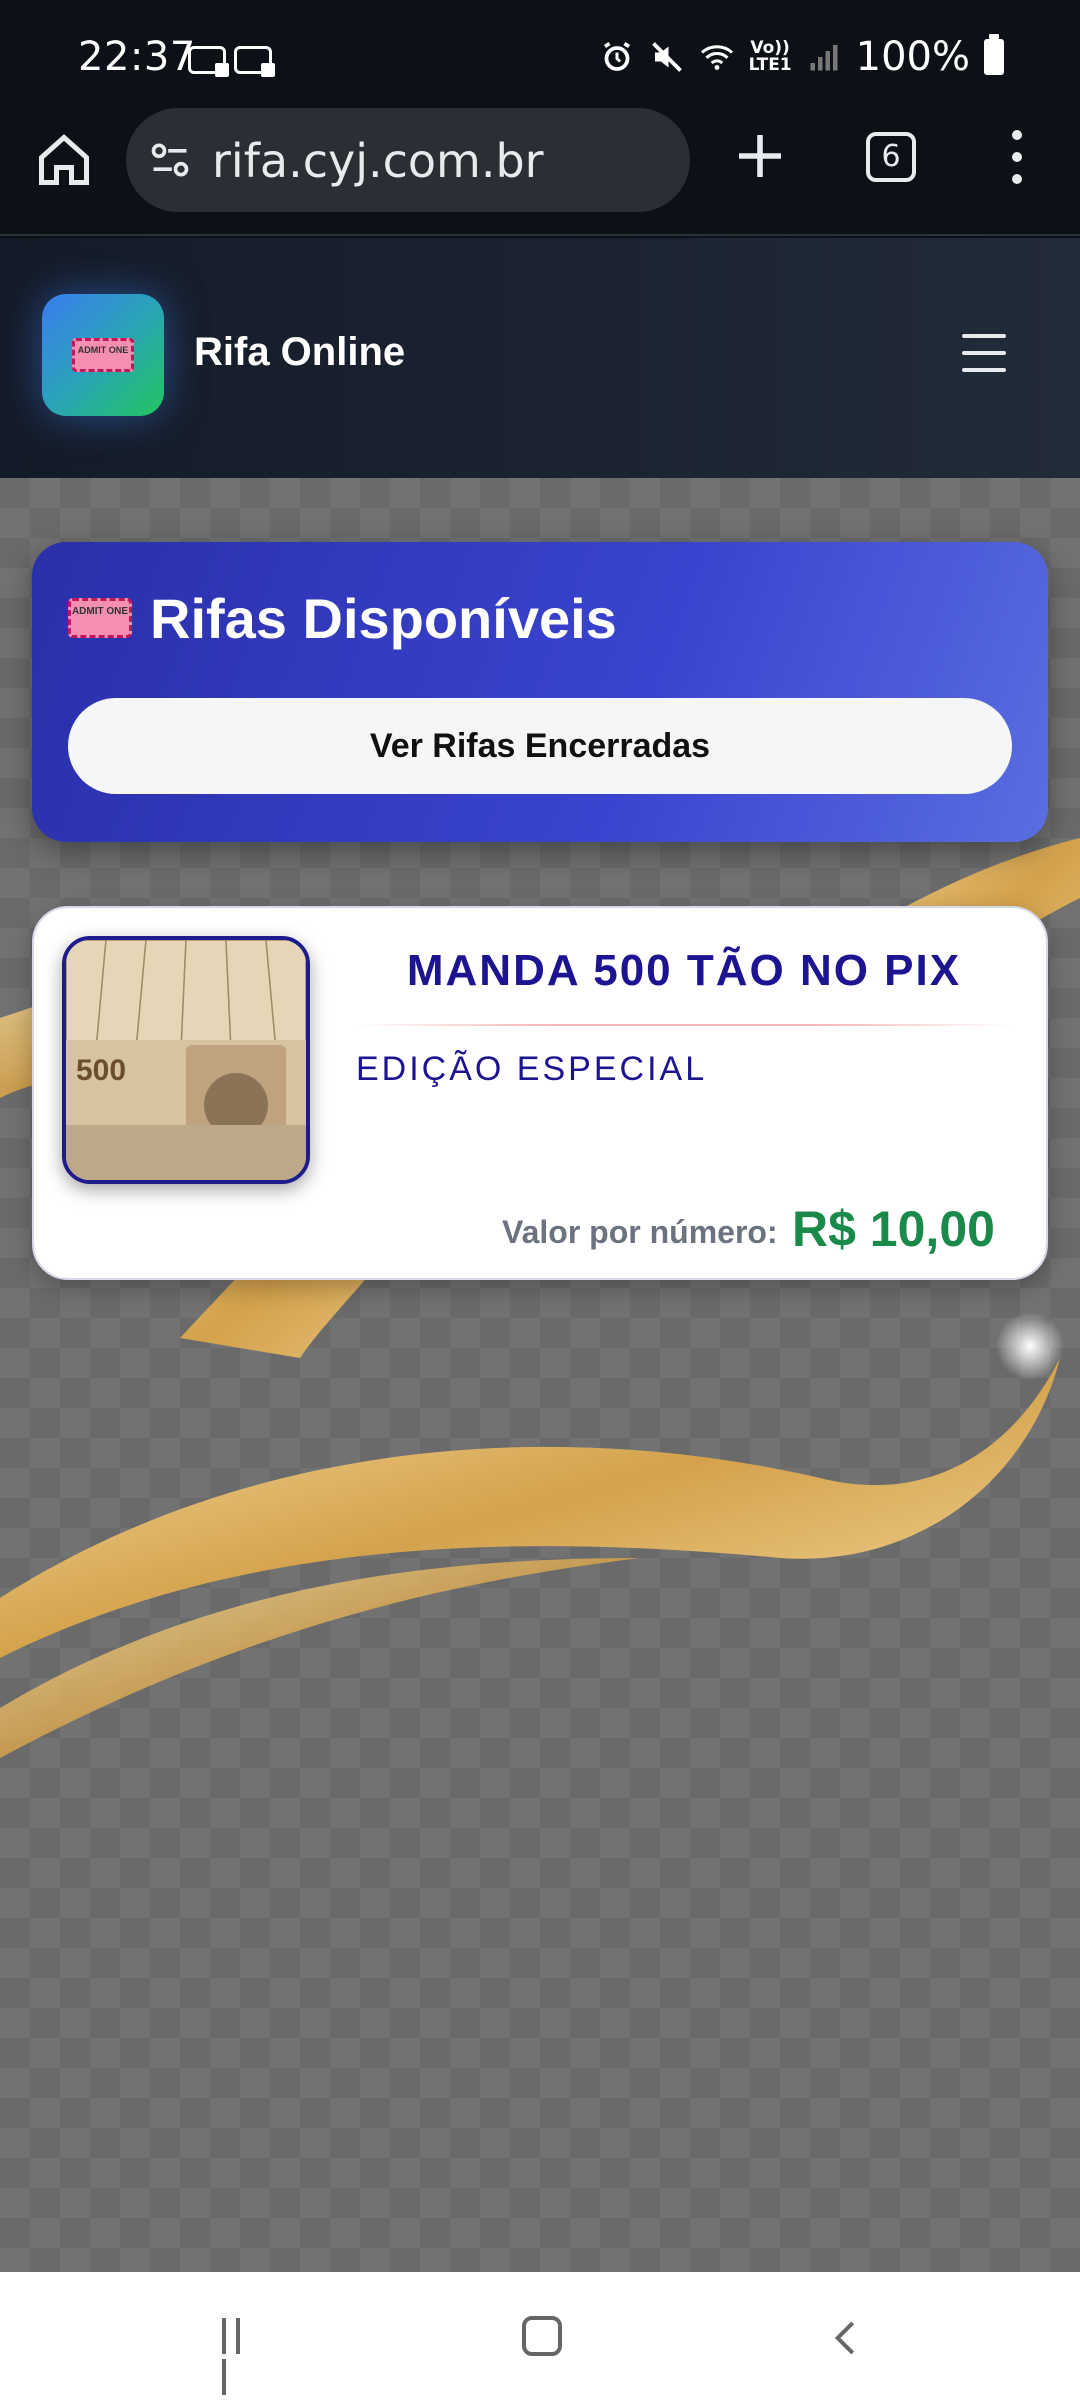 This screenshot has height=2400, width=1080. Describe the element at coordinates (640, 1232) in the screenshot. I see `price-label: Valor por número:` at that location.